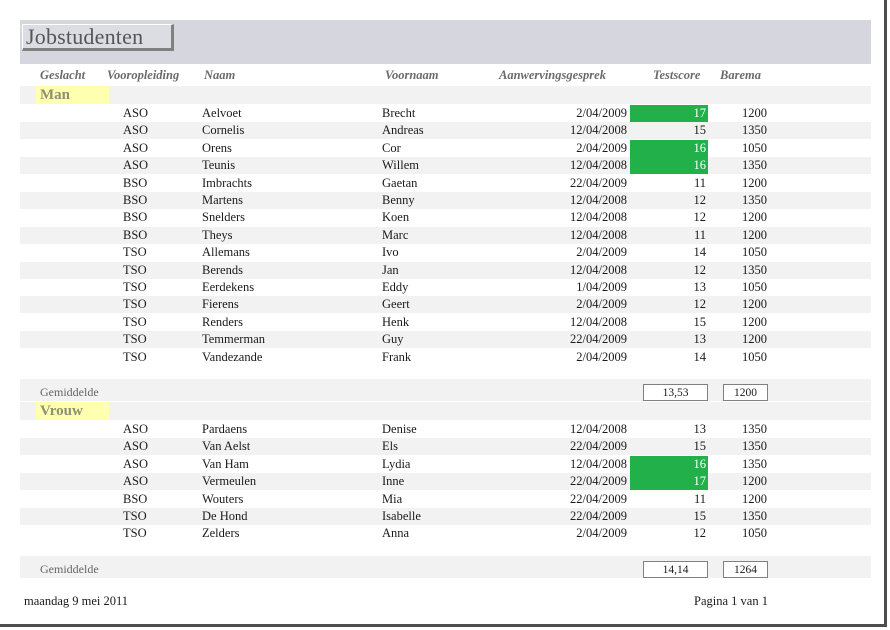 The height and width of the screenshot is (630, 890). I want to click on column-header-naam: Naam, so click(220, 75).